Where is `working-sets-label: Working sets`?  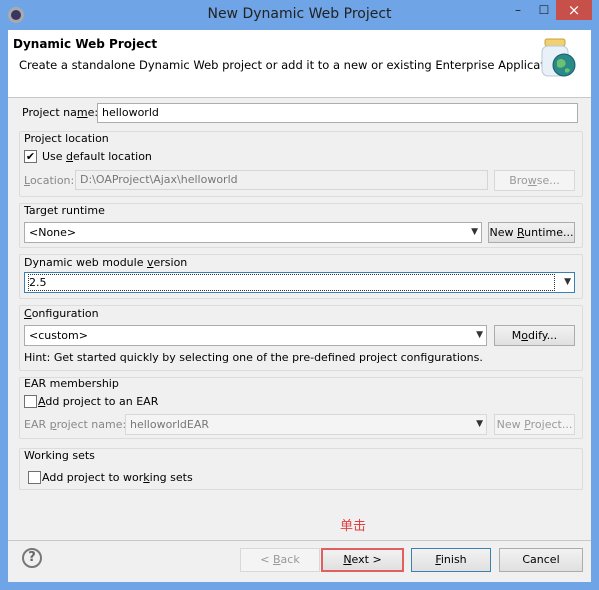 working-sets-label: Working sets is located at coordinates (59, 455).